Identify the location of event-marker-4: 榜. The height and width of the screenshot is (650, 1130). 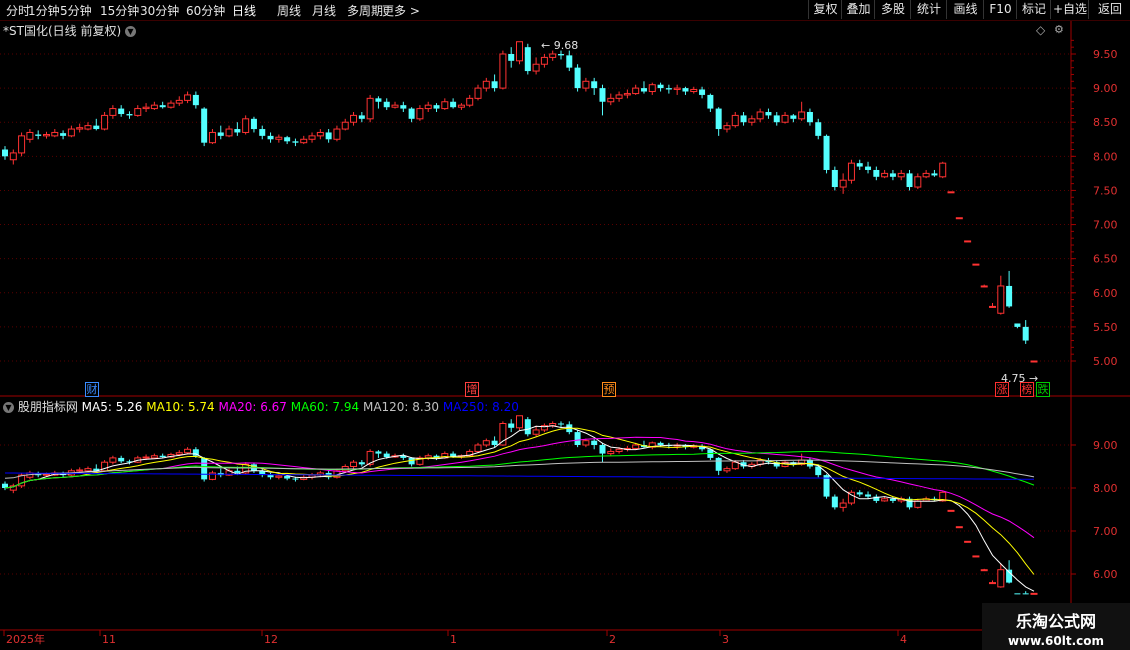
(1027, 389).